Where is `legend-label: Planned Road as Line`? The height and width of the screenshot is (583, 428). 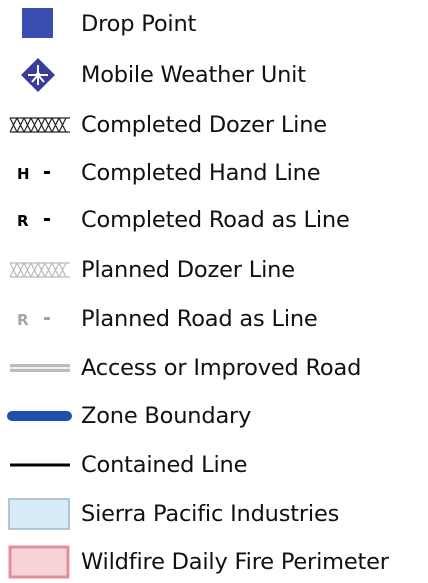 legend-label: Planned Road as Line is located at coordinates (199, 319).